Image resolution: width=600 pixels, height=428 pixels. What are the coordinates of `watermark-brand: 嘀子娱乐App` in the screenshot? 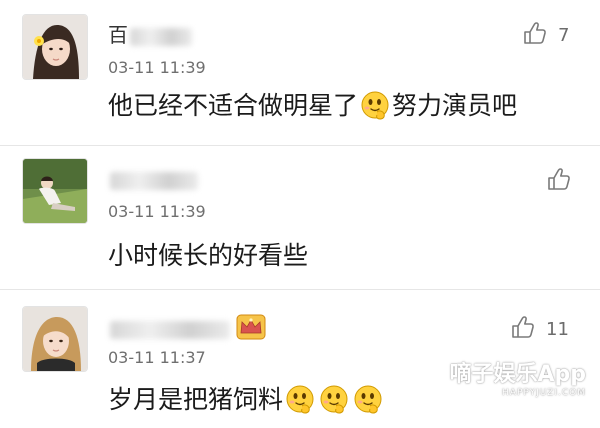 It's located at (517, 374).